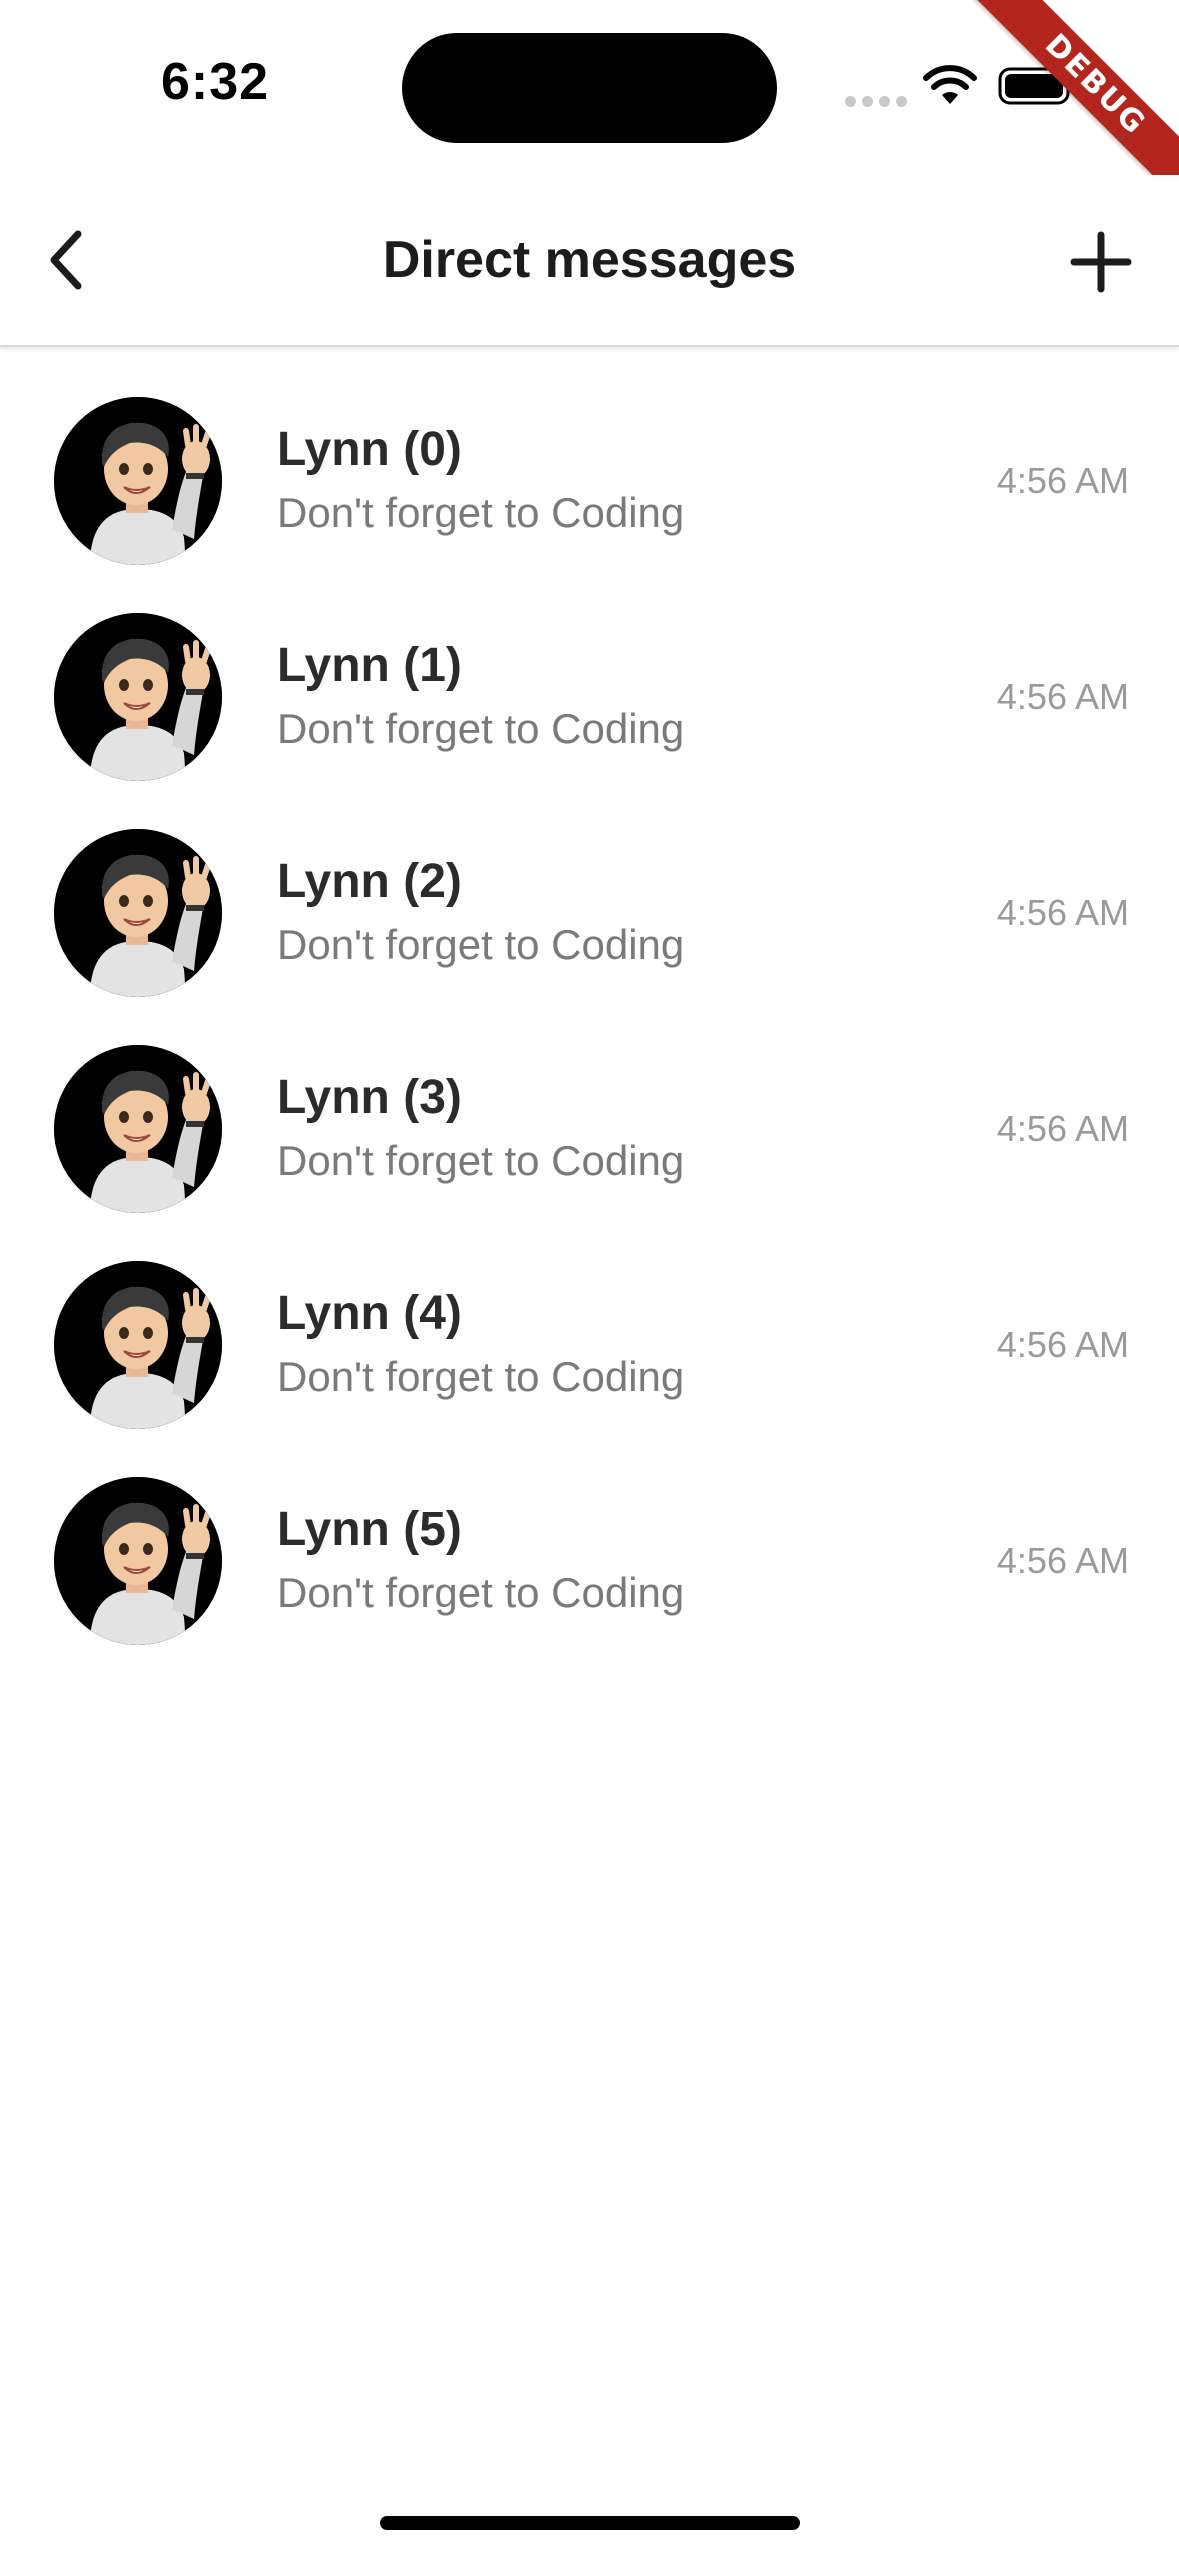 The image size is (1179, 2556). I want to click on chevron-left-icon, so click(66, 260).